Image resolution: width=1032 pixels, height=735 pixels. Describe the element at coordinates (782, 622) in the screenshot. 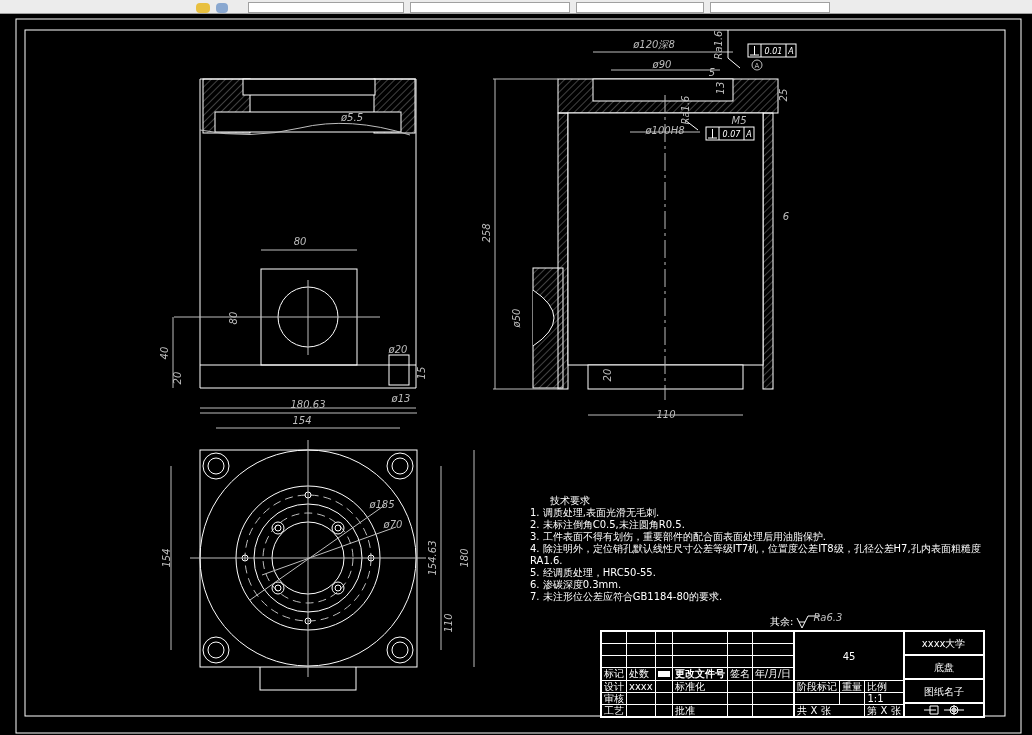

I see `surface-finish-label: 其余:` at that location.